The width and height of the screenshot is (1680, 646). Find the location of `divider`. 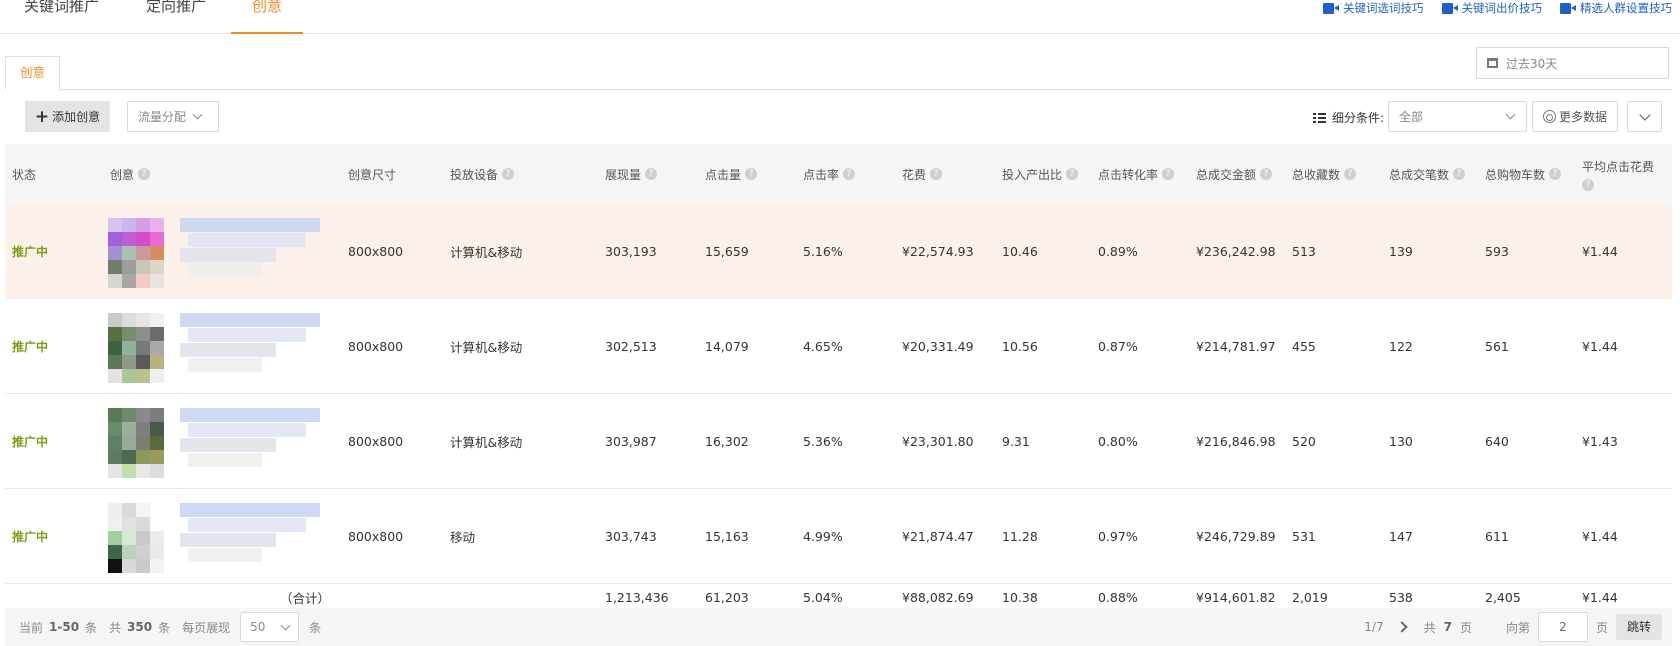

divider is located at coordinates (838, 89).